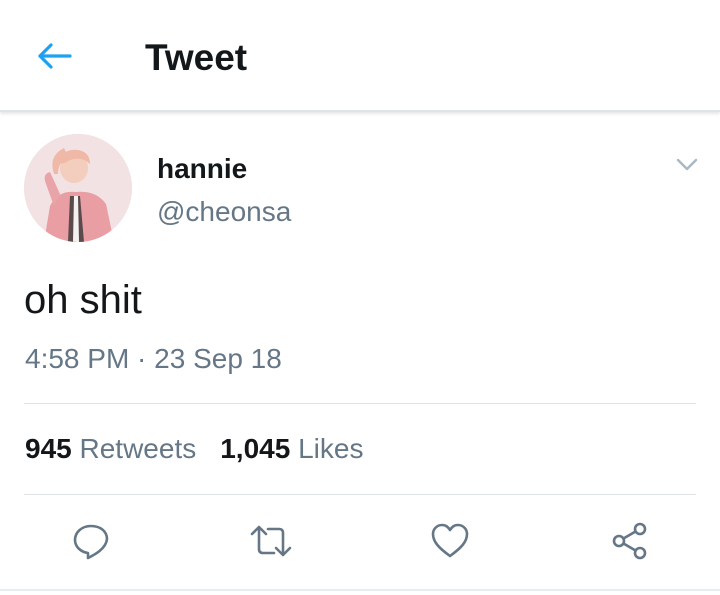 This screenshot has height=595, width=720. I want to click on back-button, so click(54, 56).